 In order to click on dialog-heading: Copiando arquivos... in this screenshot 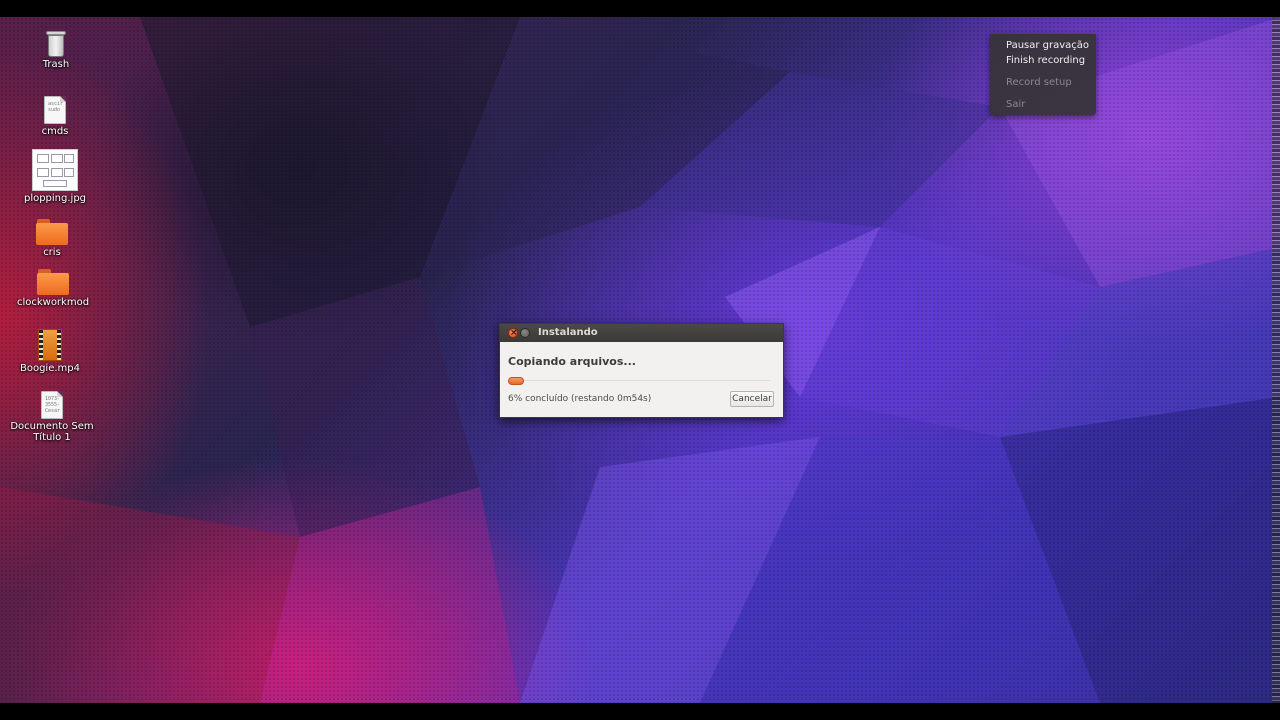, I will do `click(572, 361)`.